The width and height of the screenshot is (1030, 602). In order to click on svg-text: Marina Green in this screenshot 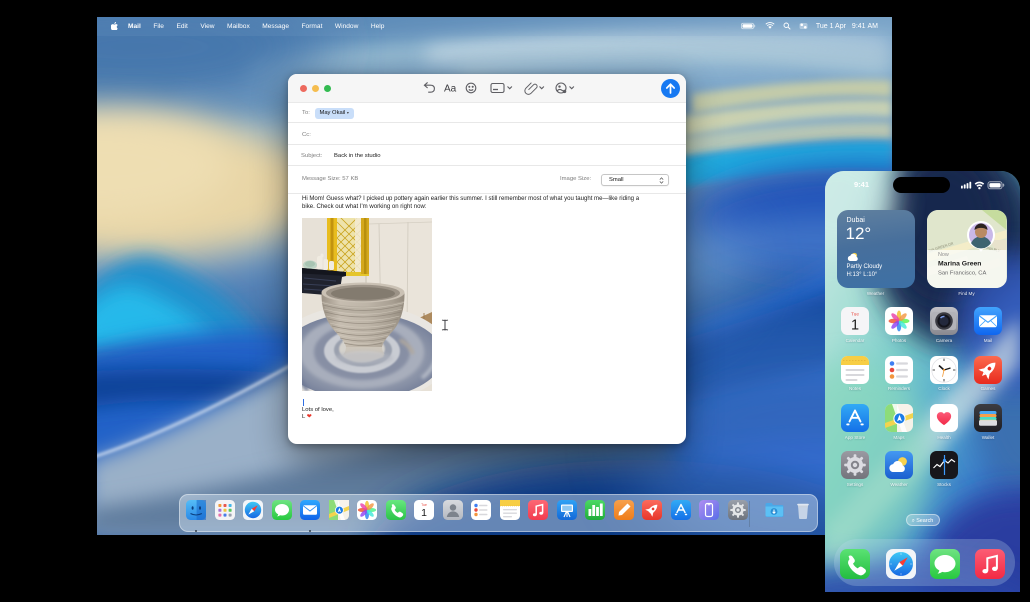, I will do `click(959, 264)`.